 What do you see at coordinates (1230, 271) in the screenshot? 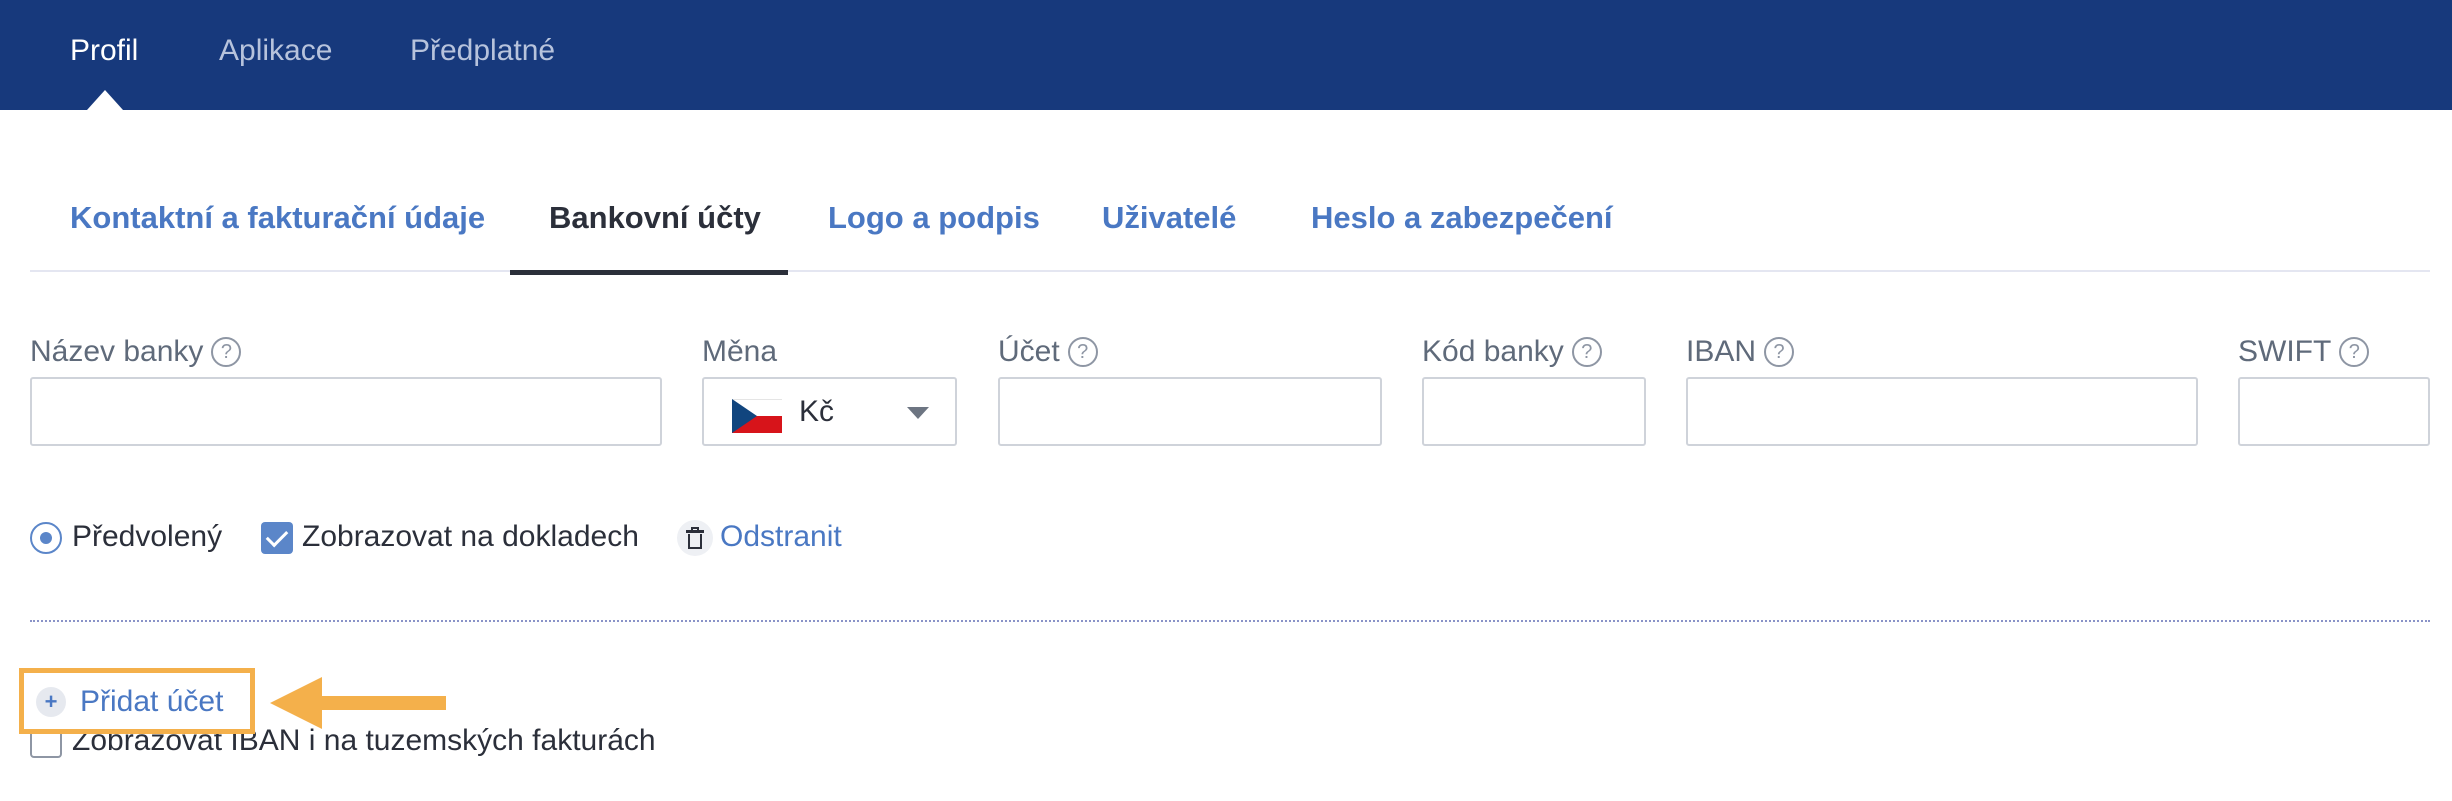
I see `subtabs-divider` at bounding box center [1230, 271].